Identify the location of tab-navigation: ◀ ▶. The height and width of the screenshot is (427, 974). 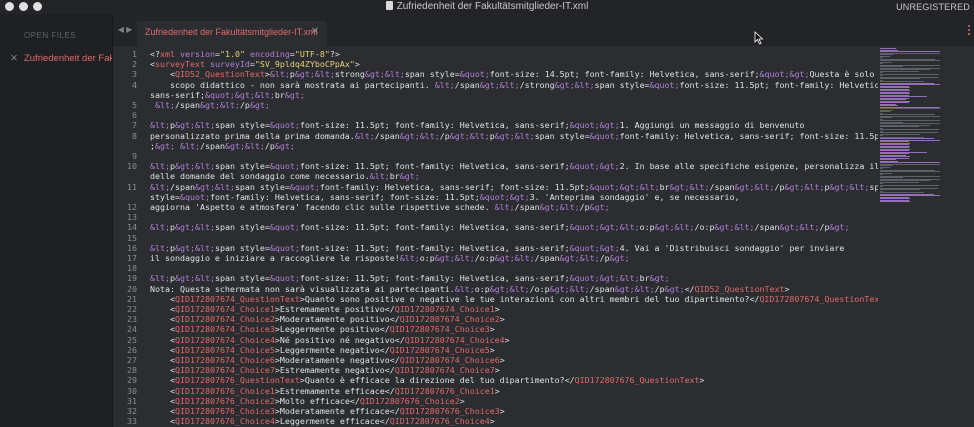
(125, 30).